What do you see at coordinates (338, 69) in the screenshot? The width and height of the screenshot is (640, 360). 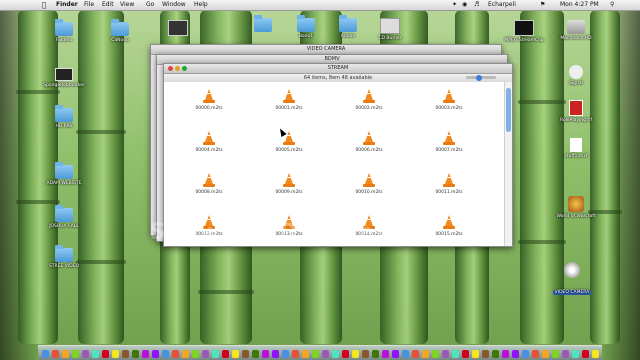 I see `window-titlebar: STREAM` at bounding box center [338, 69].